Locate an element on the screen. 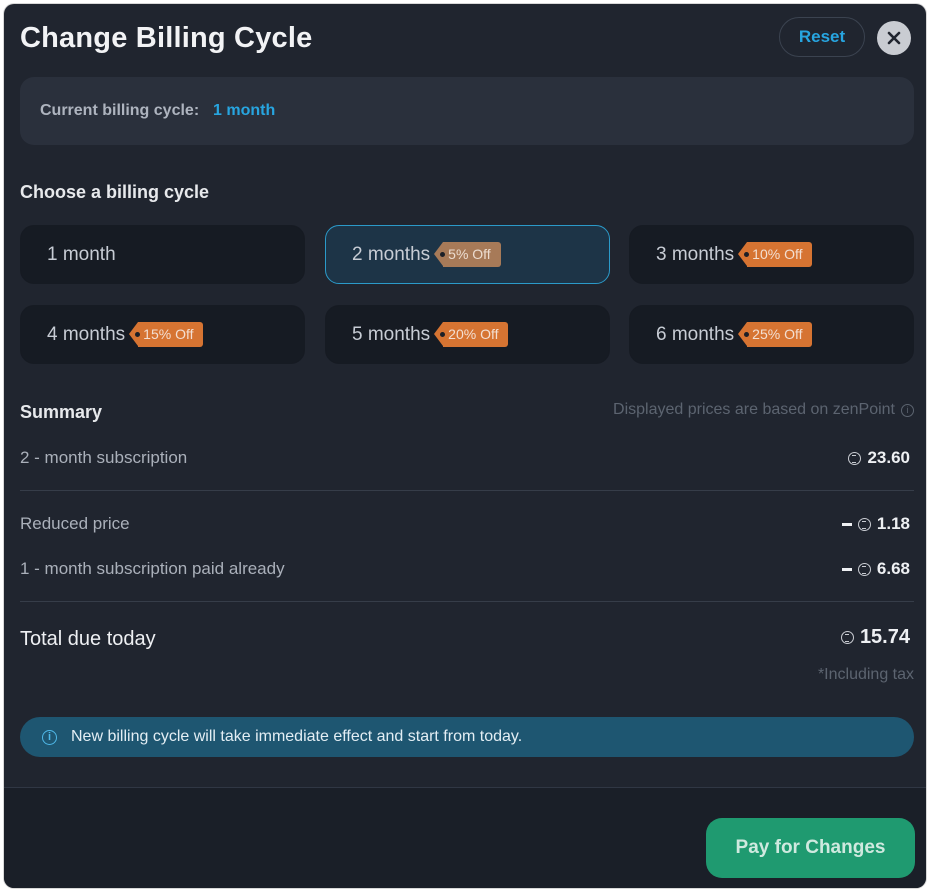  pay-for-changes-button: Pay for Changes is located at coordinates (810, 848).